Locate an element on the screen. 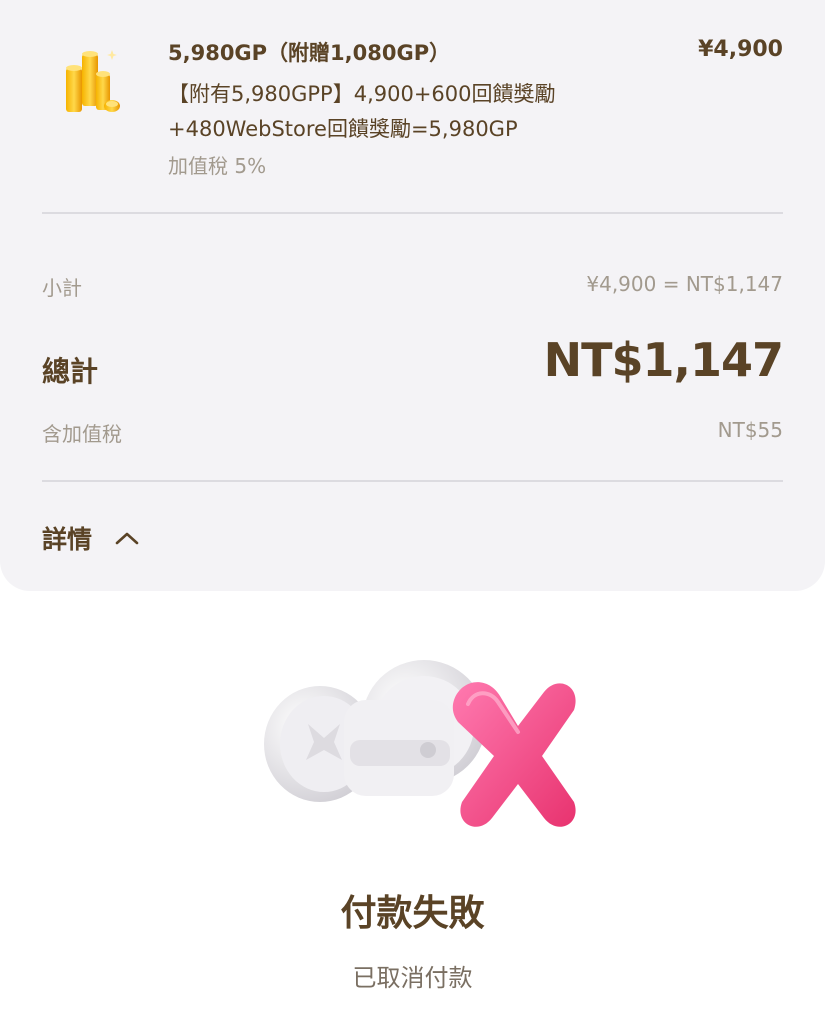 The height and width of the screenshot is (1024, 825). product-description-line: +480WebStore回饋獎勵=5,980GP is located at coordinates (343, 129).